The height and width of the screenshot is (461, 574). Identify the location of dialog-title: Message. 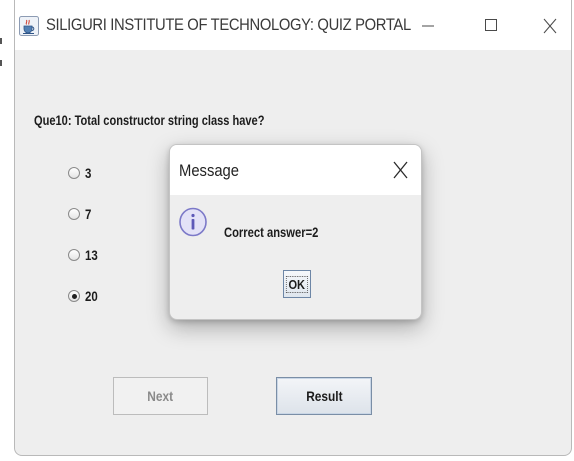
(209, 170).